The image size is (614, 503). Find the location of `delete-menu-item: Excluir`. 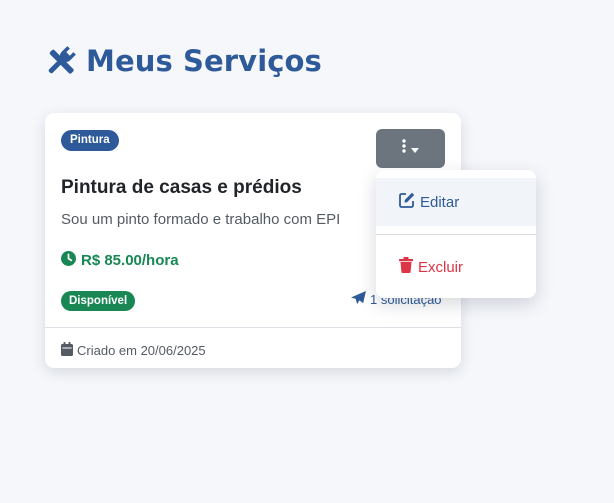

delete-menu-item: Excluir is located at coordinates (456, 267).